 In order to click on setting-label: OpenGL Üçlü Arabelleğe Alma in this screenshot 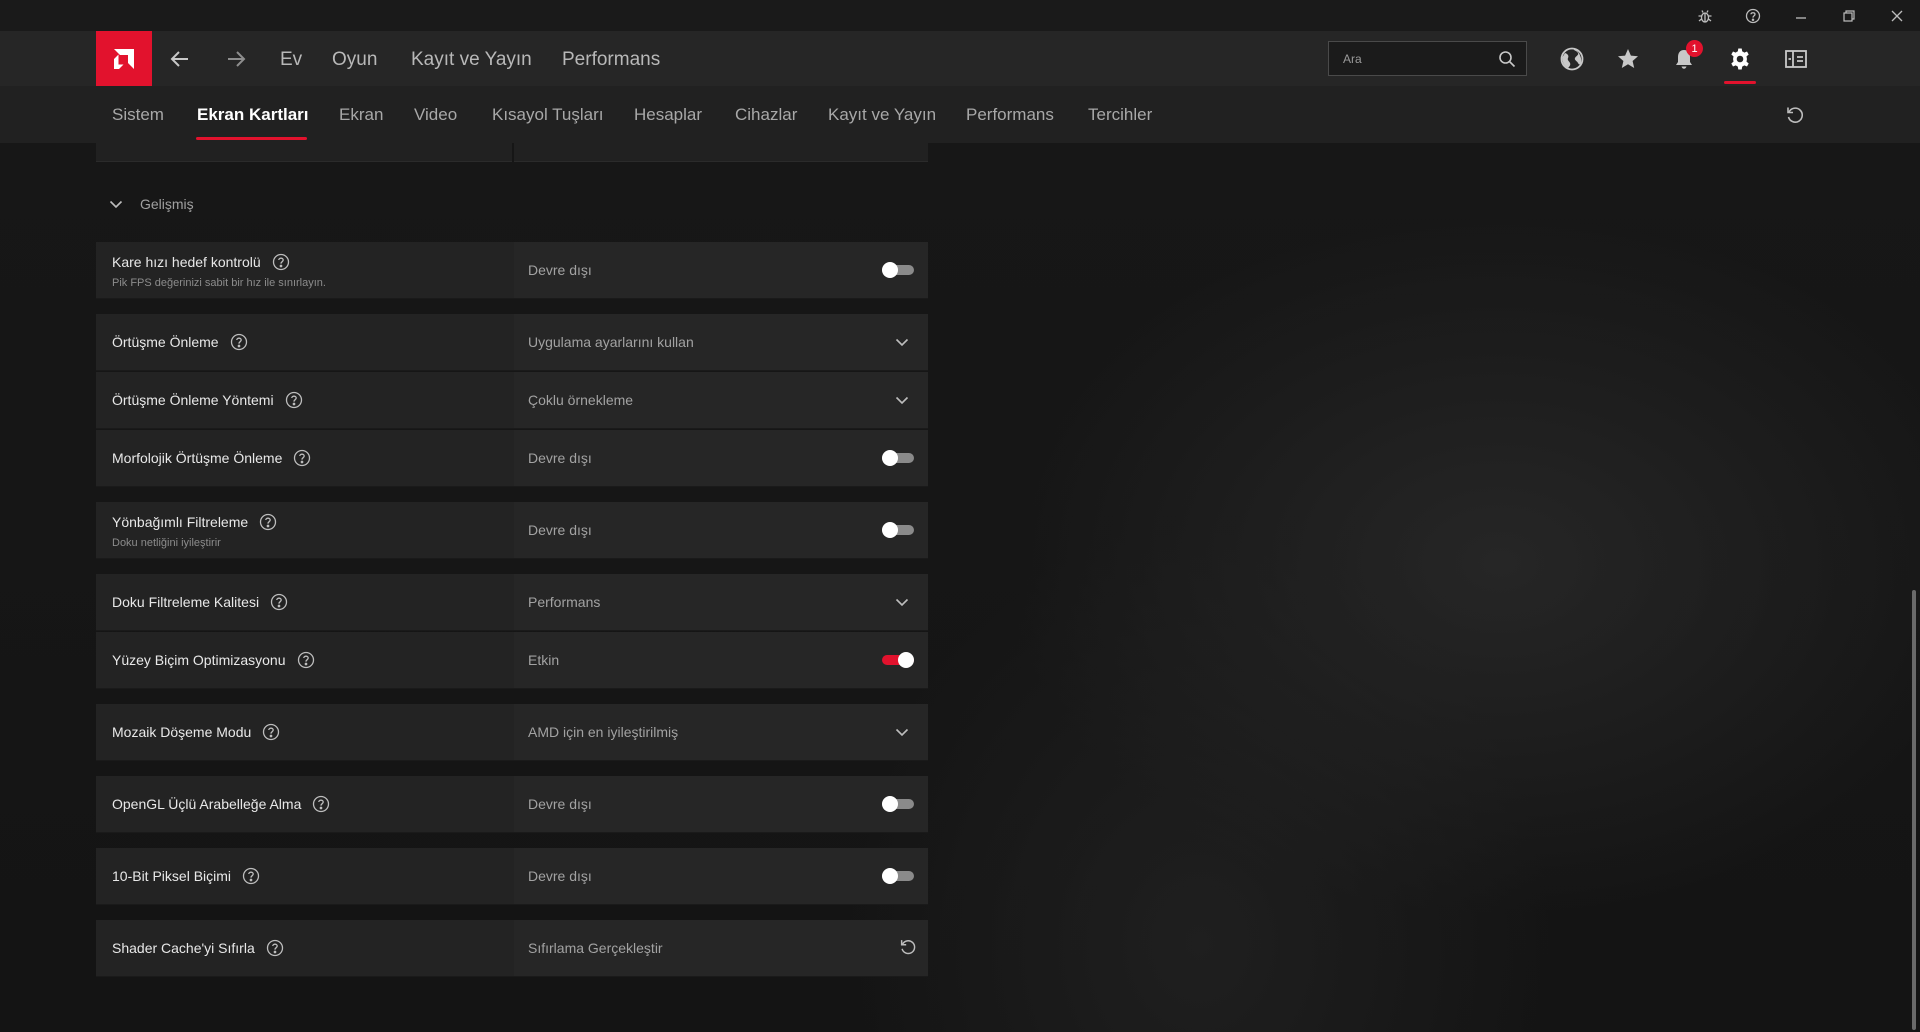, I will do `click(207, 804)`.